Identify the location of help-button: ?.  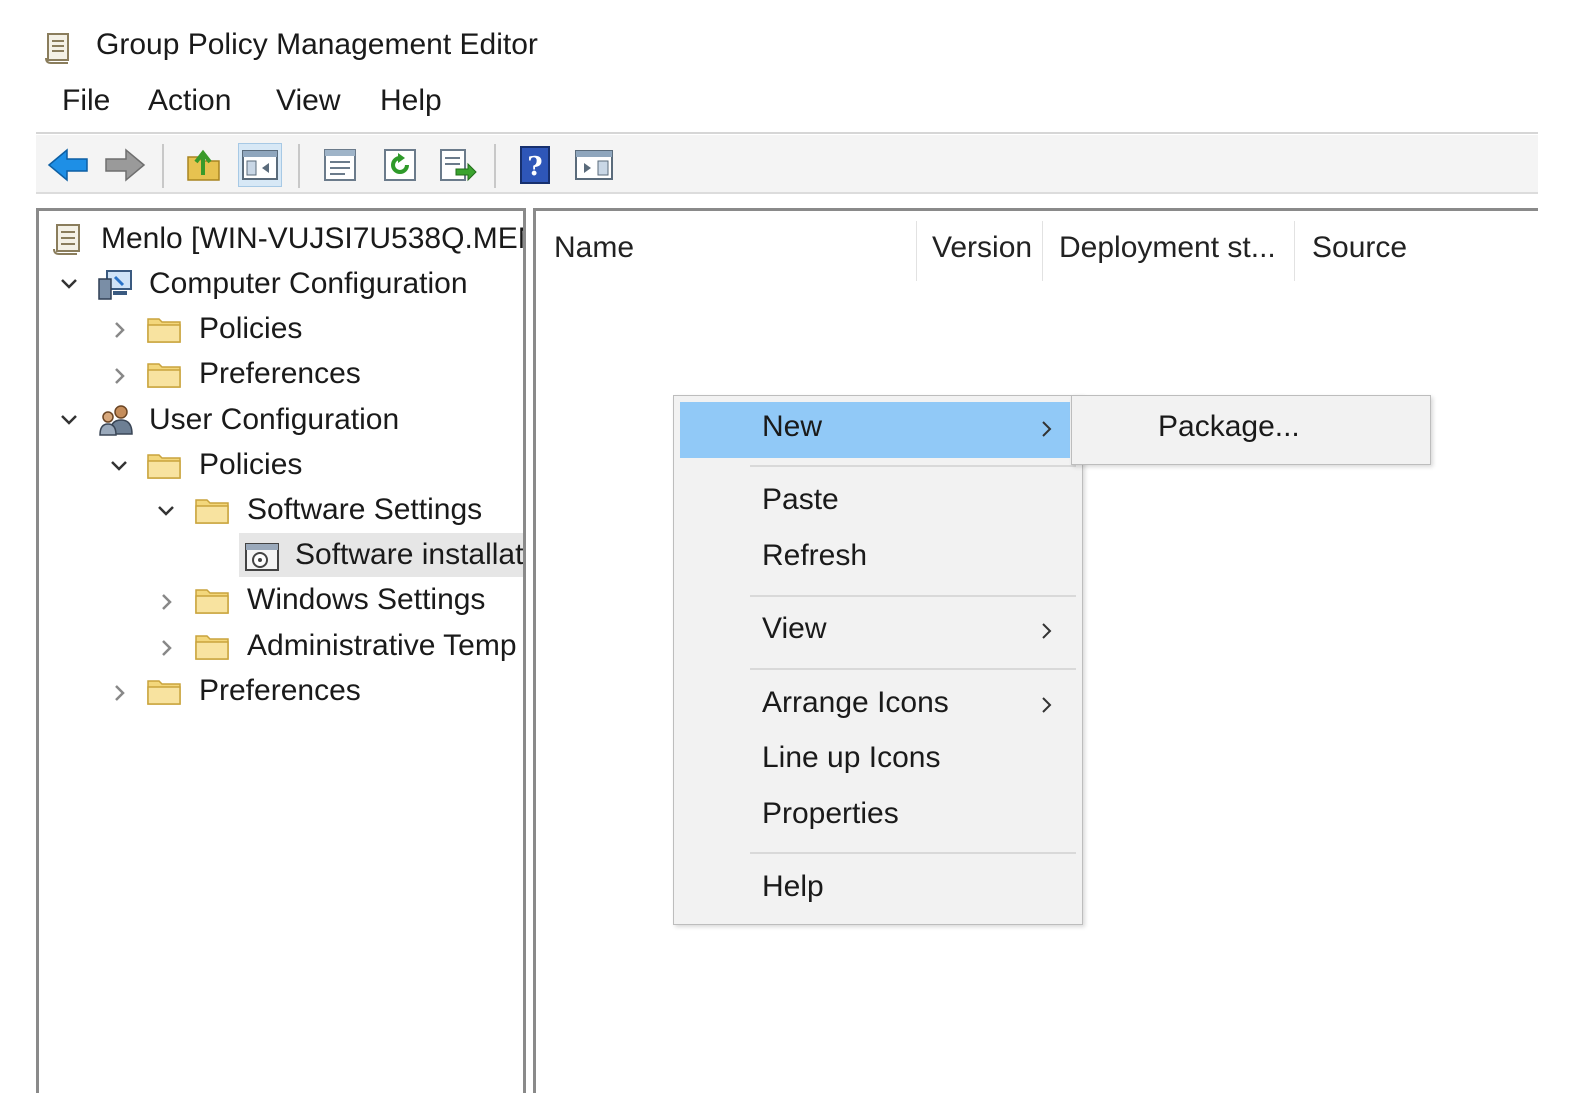
(536, 165).